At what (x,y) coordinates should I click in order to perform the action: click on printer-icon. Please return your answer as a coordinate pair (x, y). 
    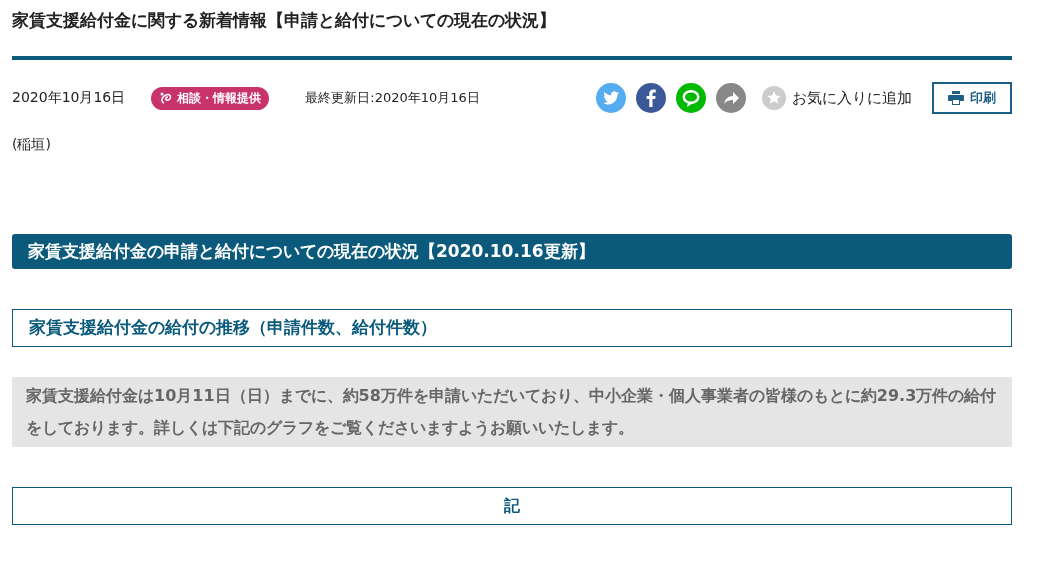
    Looking at the image, I should click on (956, 98).